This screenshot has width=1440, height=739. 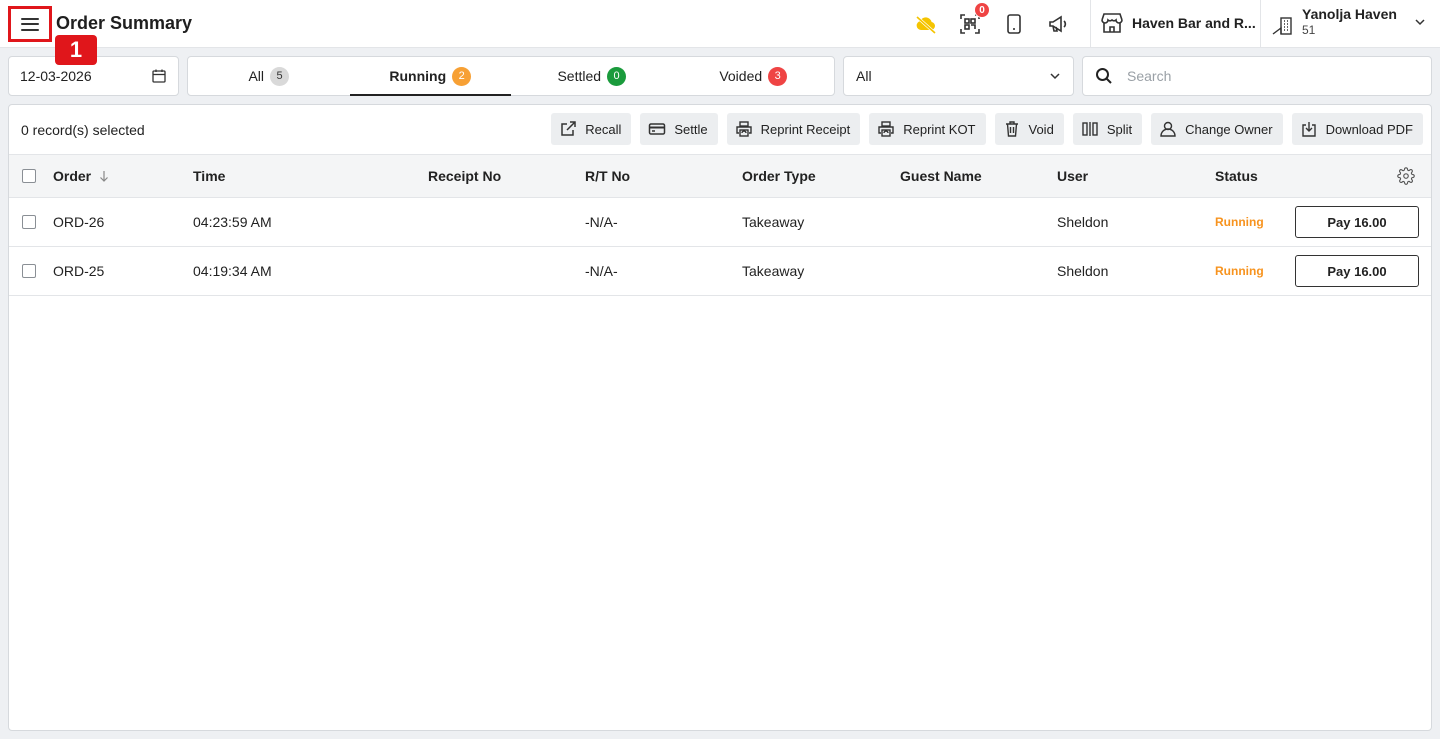 What do you see at coordinates (579, 76) in the screenshot?
I see `tab-label: Settled` at bounding box center [579, 76].